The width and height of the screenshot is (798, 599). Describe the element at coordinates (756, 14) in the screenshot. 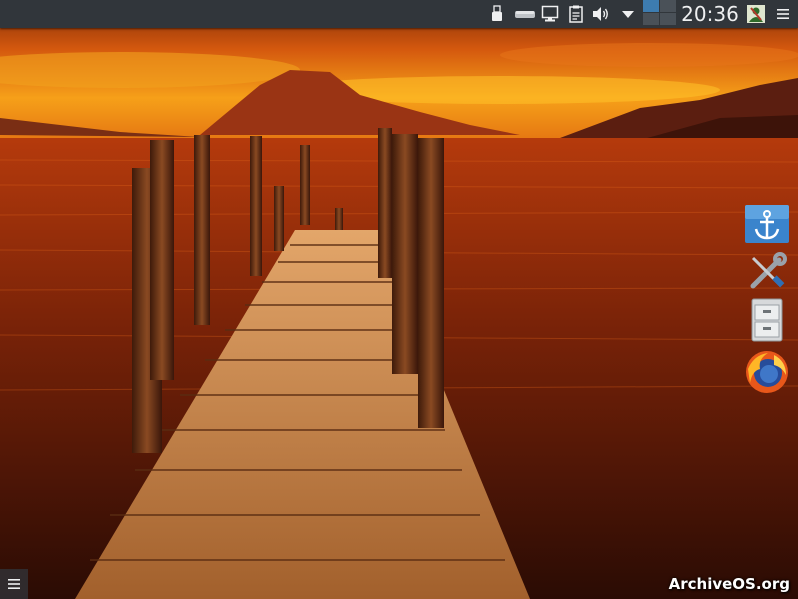

I see `user-avatar-icon` at that location.